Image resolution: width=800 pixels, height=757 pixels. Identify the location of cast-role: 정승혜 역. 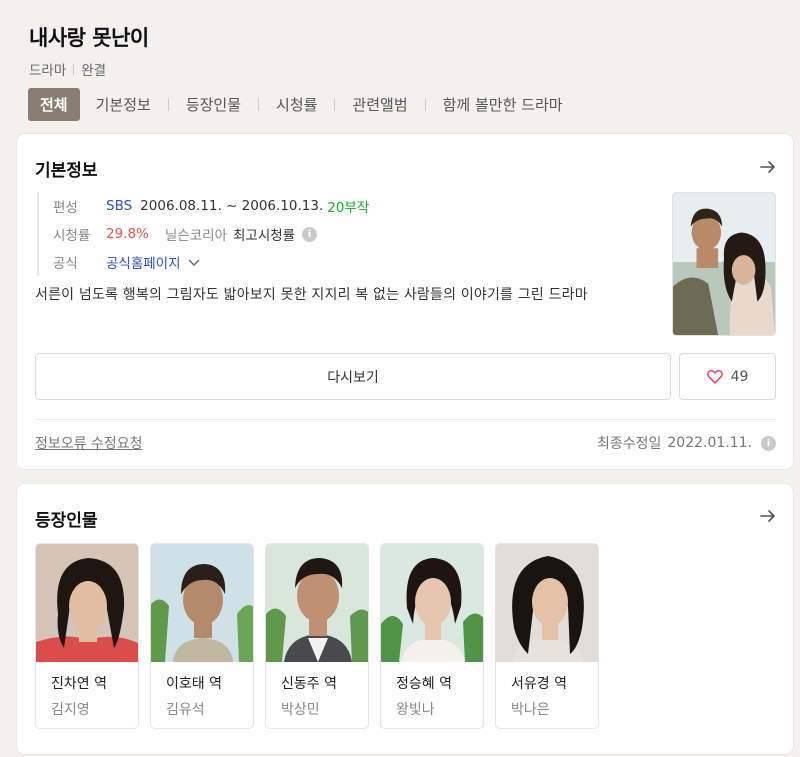
(424, 684).